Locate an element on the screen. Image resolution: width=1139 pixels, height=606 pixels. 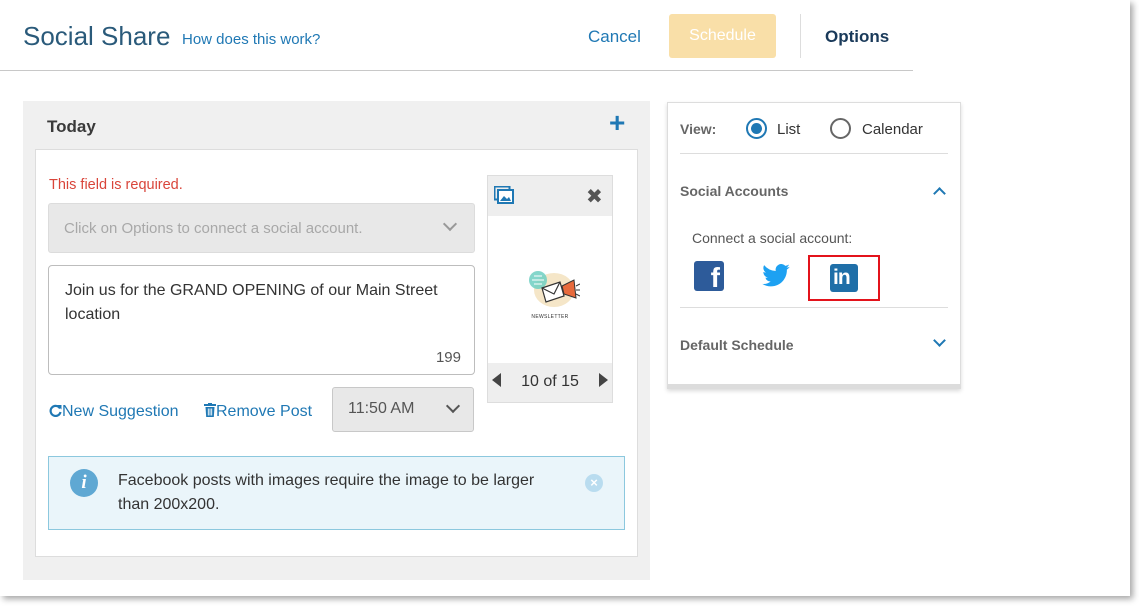
new-suggestion-button: New Suggestion is located at coordinates (114, 412).